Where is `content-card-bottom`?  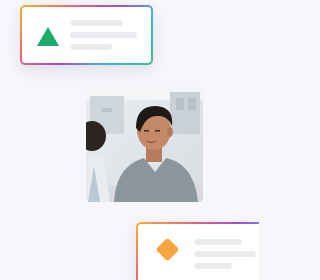 content-card-bottom is located at coordinates (197, 251).